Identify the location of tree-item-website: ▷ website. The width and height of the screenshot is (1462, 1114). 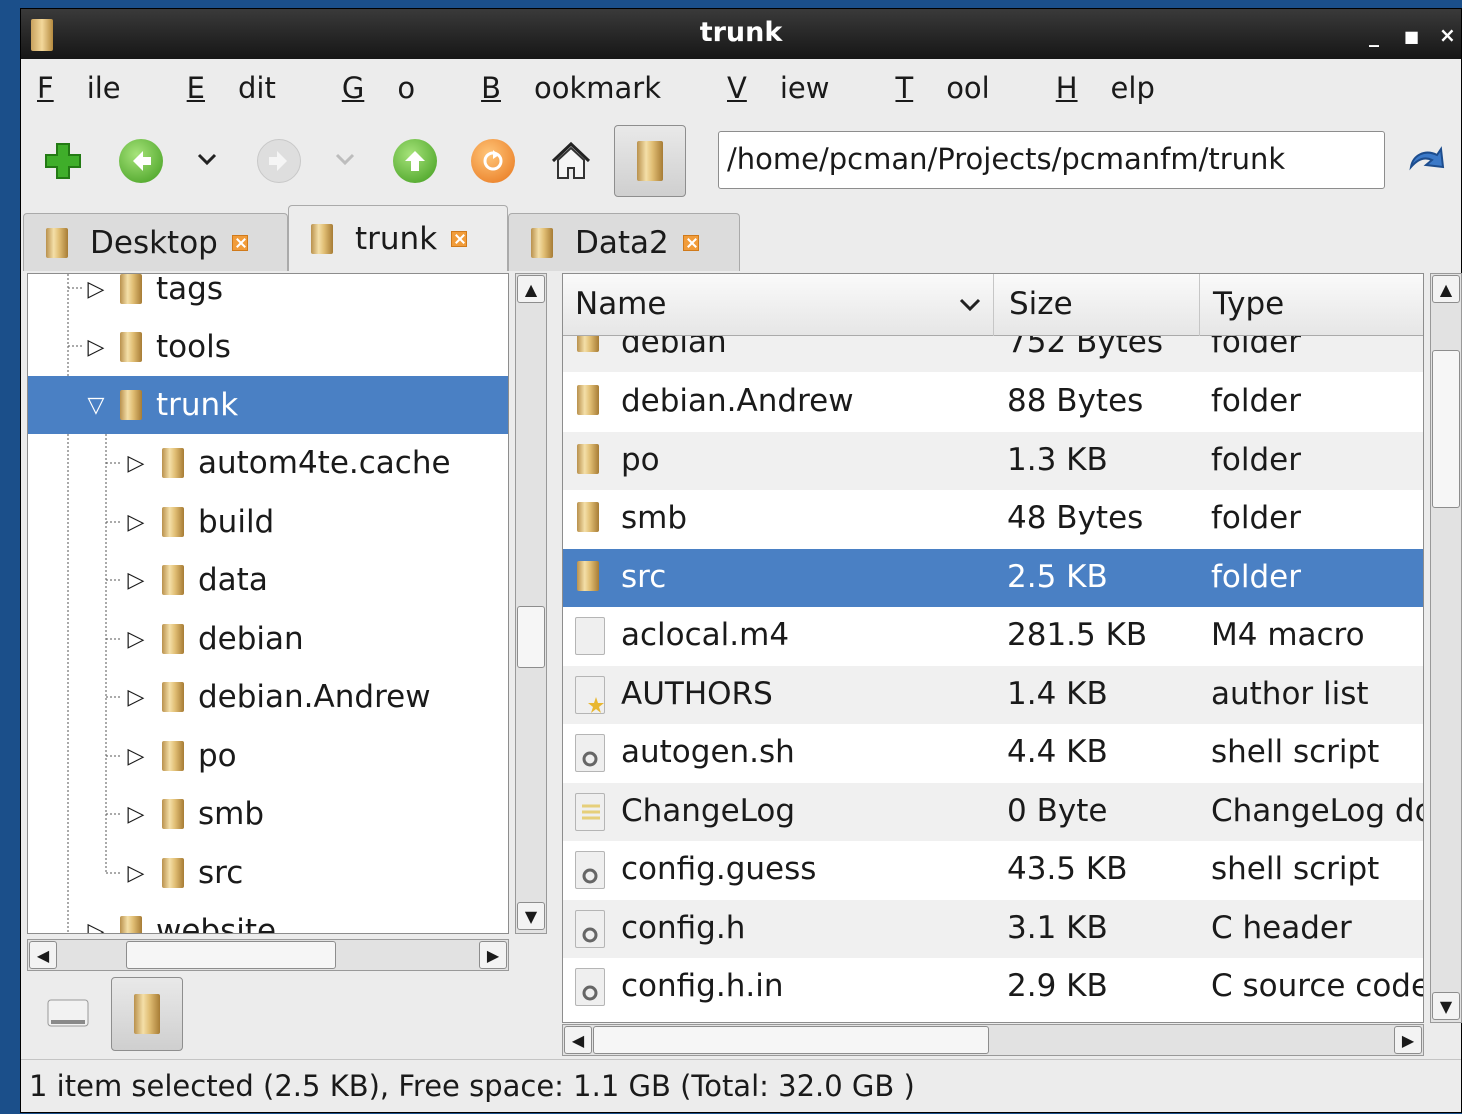
(268, 917).